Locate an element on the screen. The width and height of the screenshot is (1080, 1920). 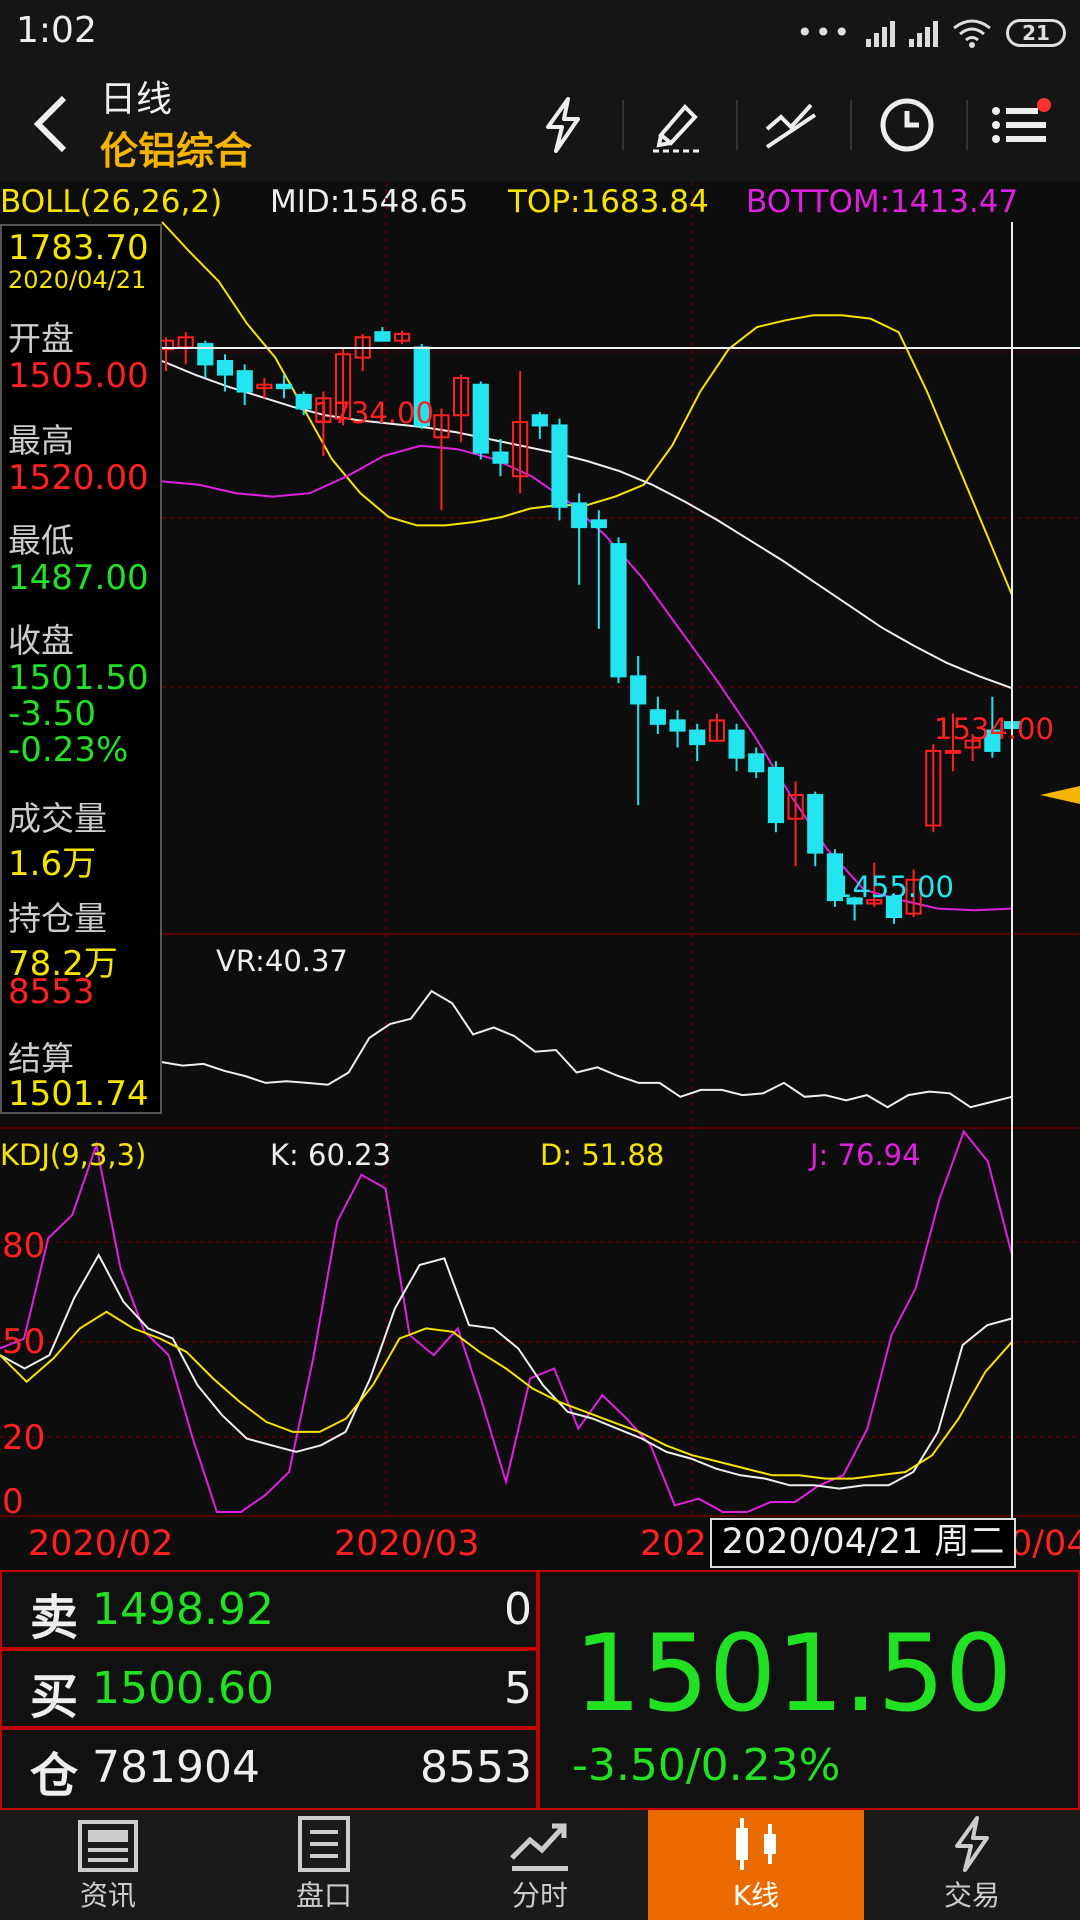
sell-label: 卖 is located at coordinates (54, 1618).